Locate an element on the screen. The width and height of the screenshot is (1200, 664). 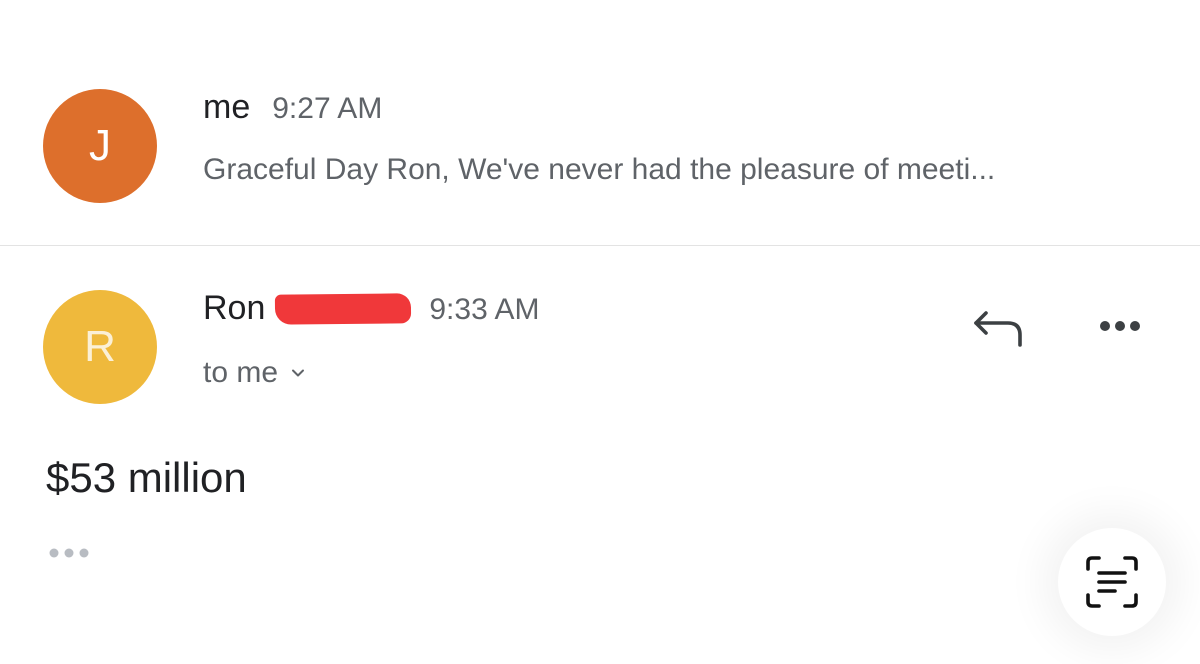
recipient-details-toggle: to me is located at coordinates (254, 373).